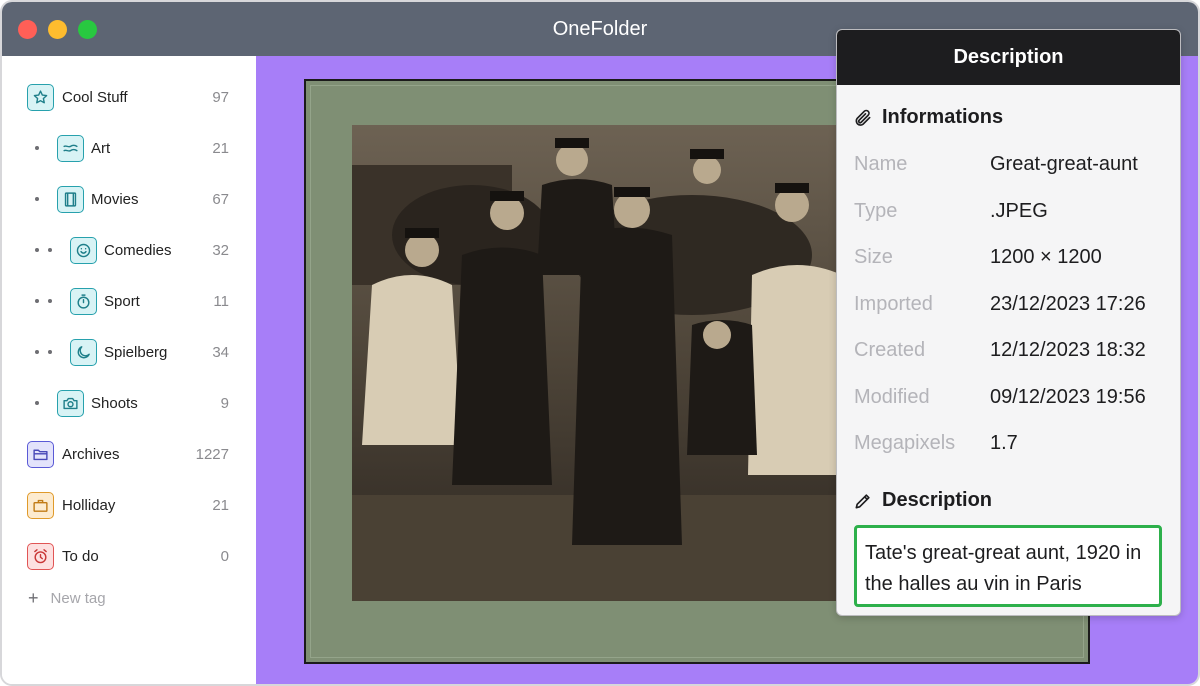 The height and width of the screenshot is (686, 1200). I want to click on new-tag-button: + New tag, so click(67, 598).